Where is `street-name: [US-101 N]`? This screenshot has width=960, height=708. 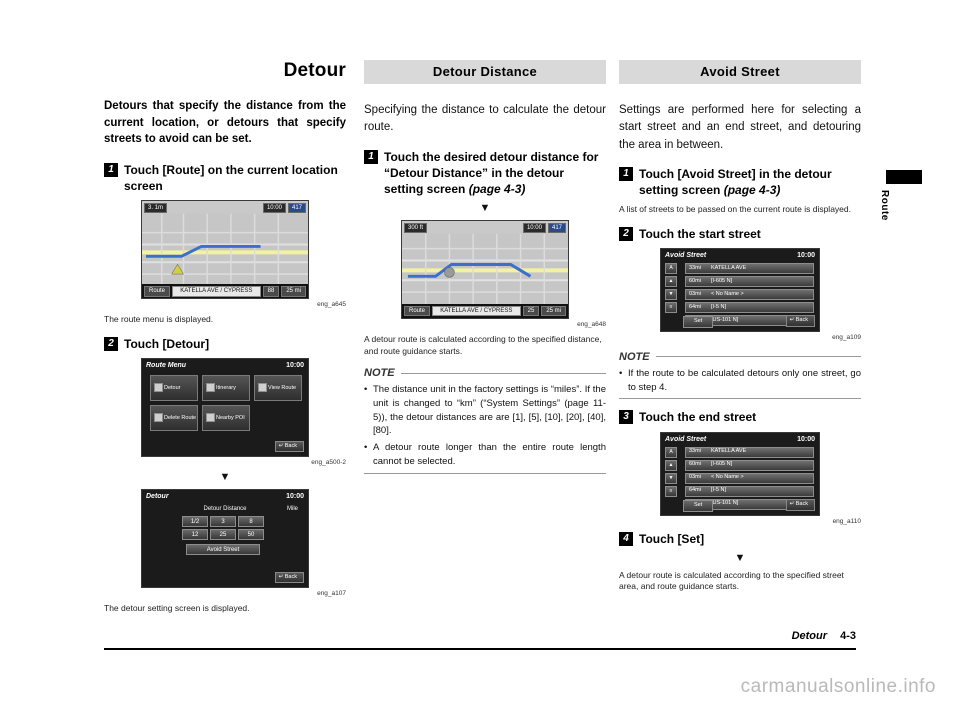
street-name: [US-101 N] is located at coordinates (725, 503).